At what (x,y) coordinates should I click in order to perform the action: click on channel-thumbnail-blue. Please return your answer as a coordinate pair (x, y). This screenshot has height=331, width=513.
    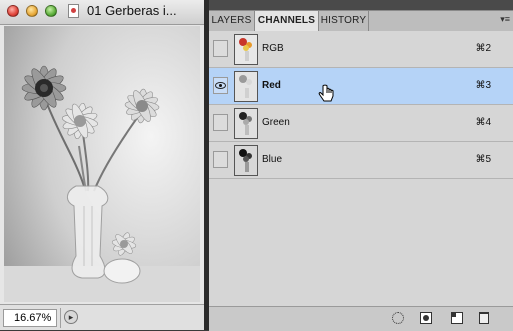
    Looking at the image, I should click on (246, 160).